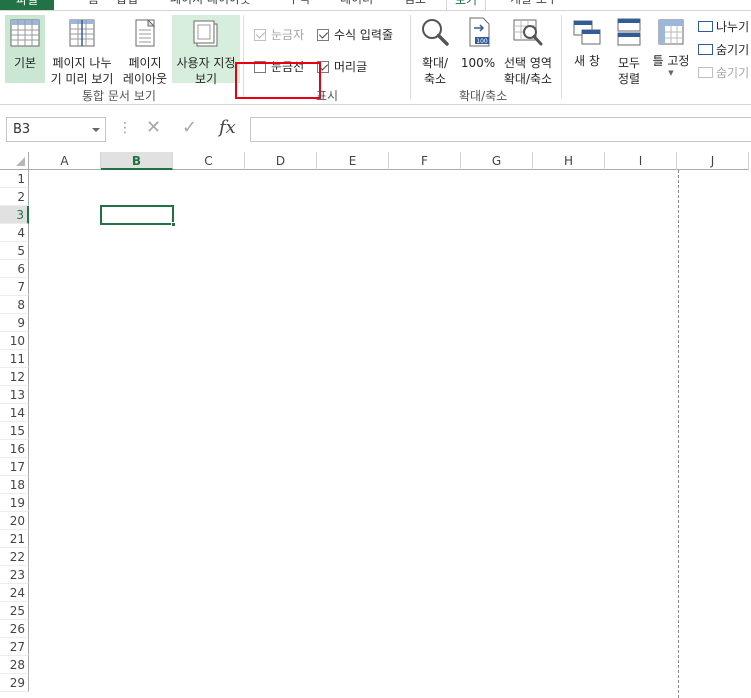  What do you see at coordinates (705, 72) in the screenshot?
I see `unhide-icon` at bounding box center [705, 72].